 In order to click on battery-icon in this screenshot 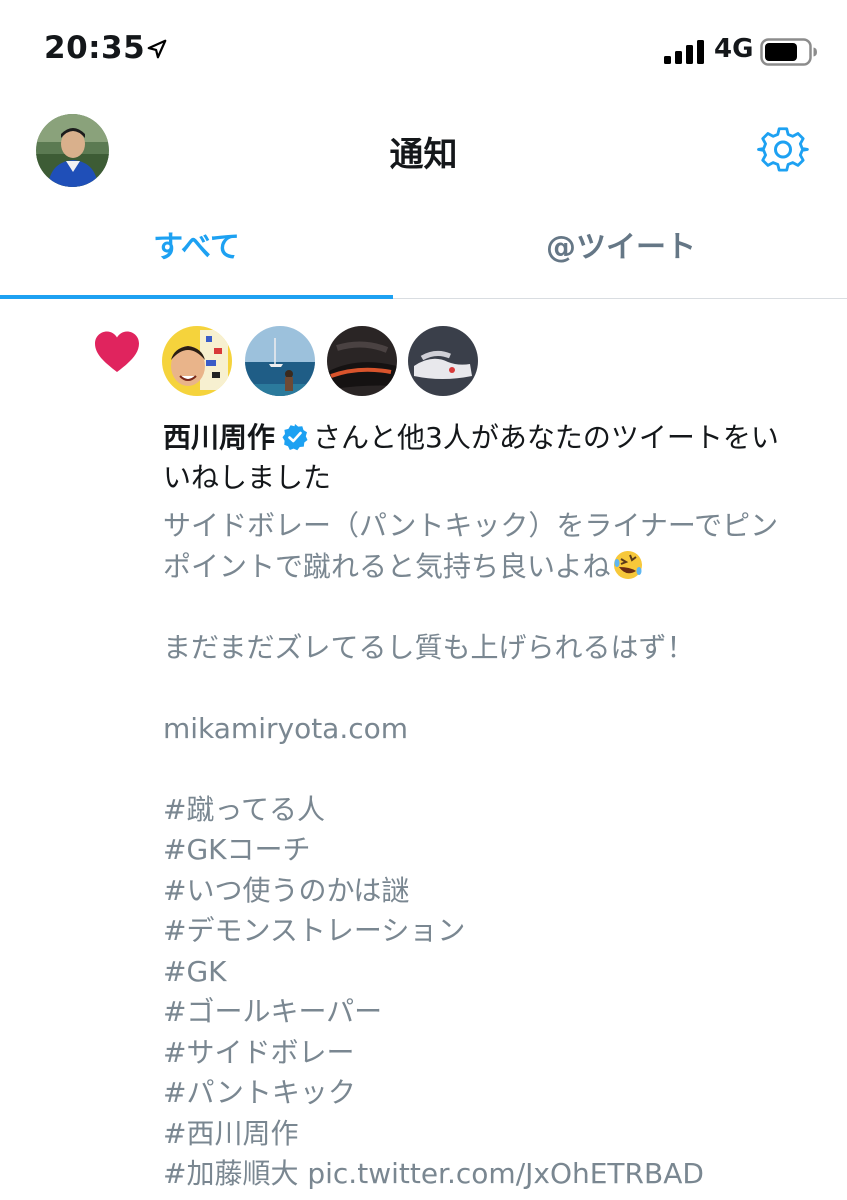, I will do `click(788, 52)`.